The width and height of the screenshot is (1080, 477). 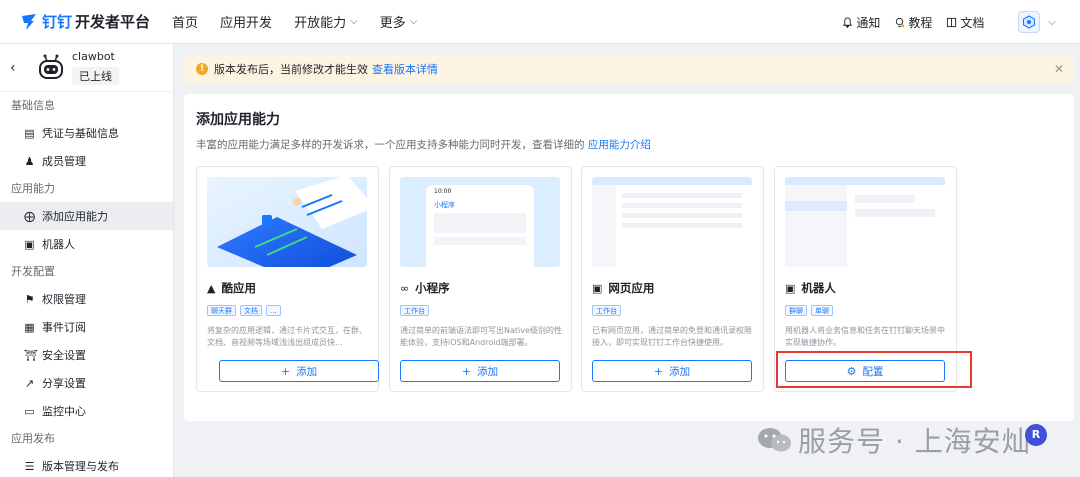 What do you see at coordinates (93, 56) in the screenshot?
I see `app-name: clawbot` at bounding box center [93, 56].